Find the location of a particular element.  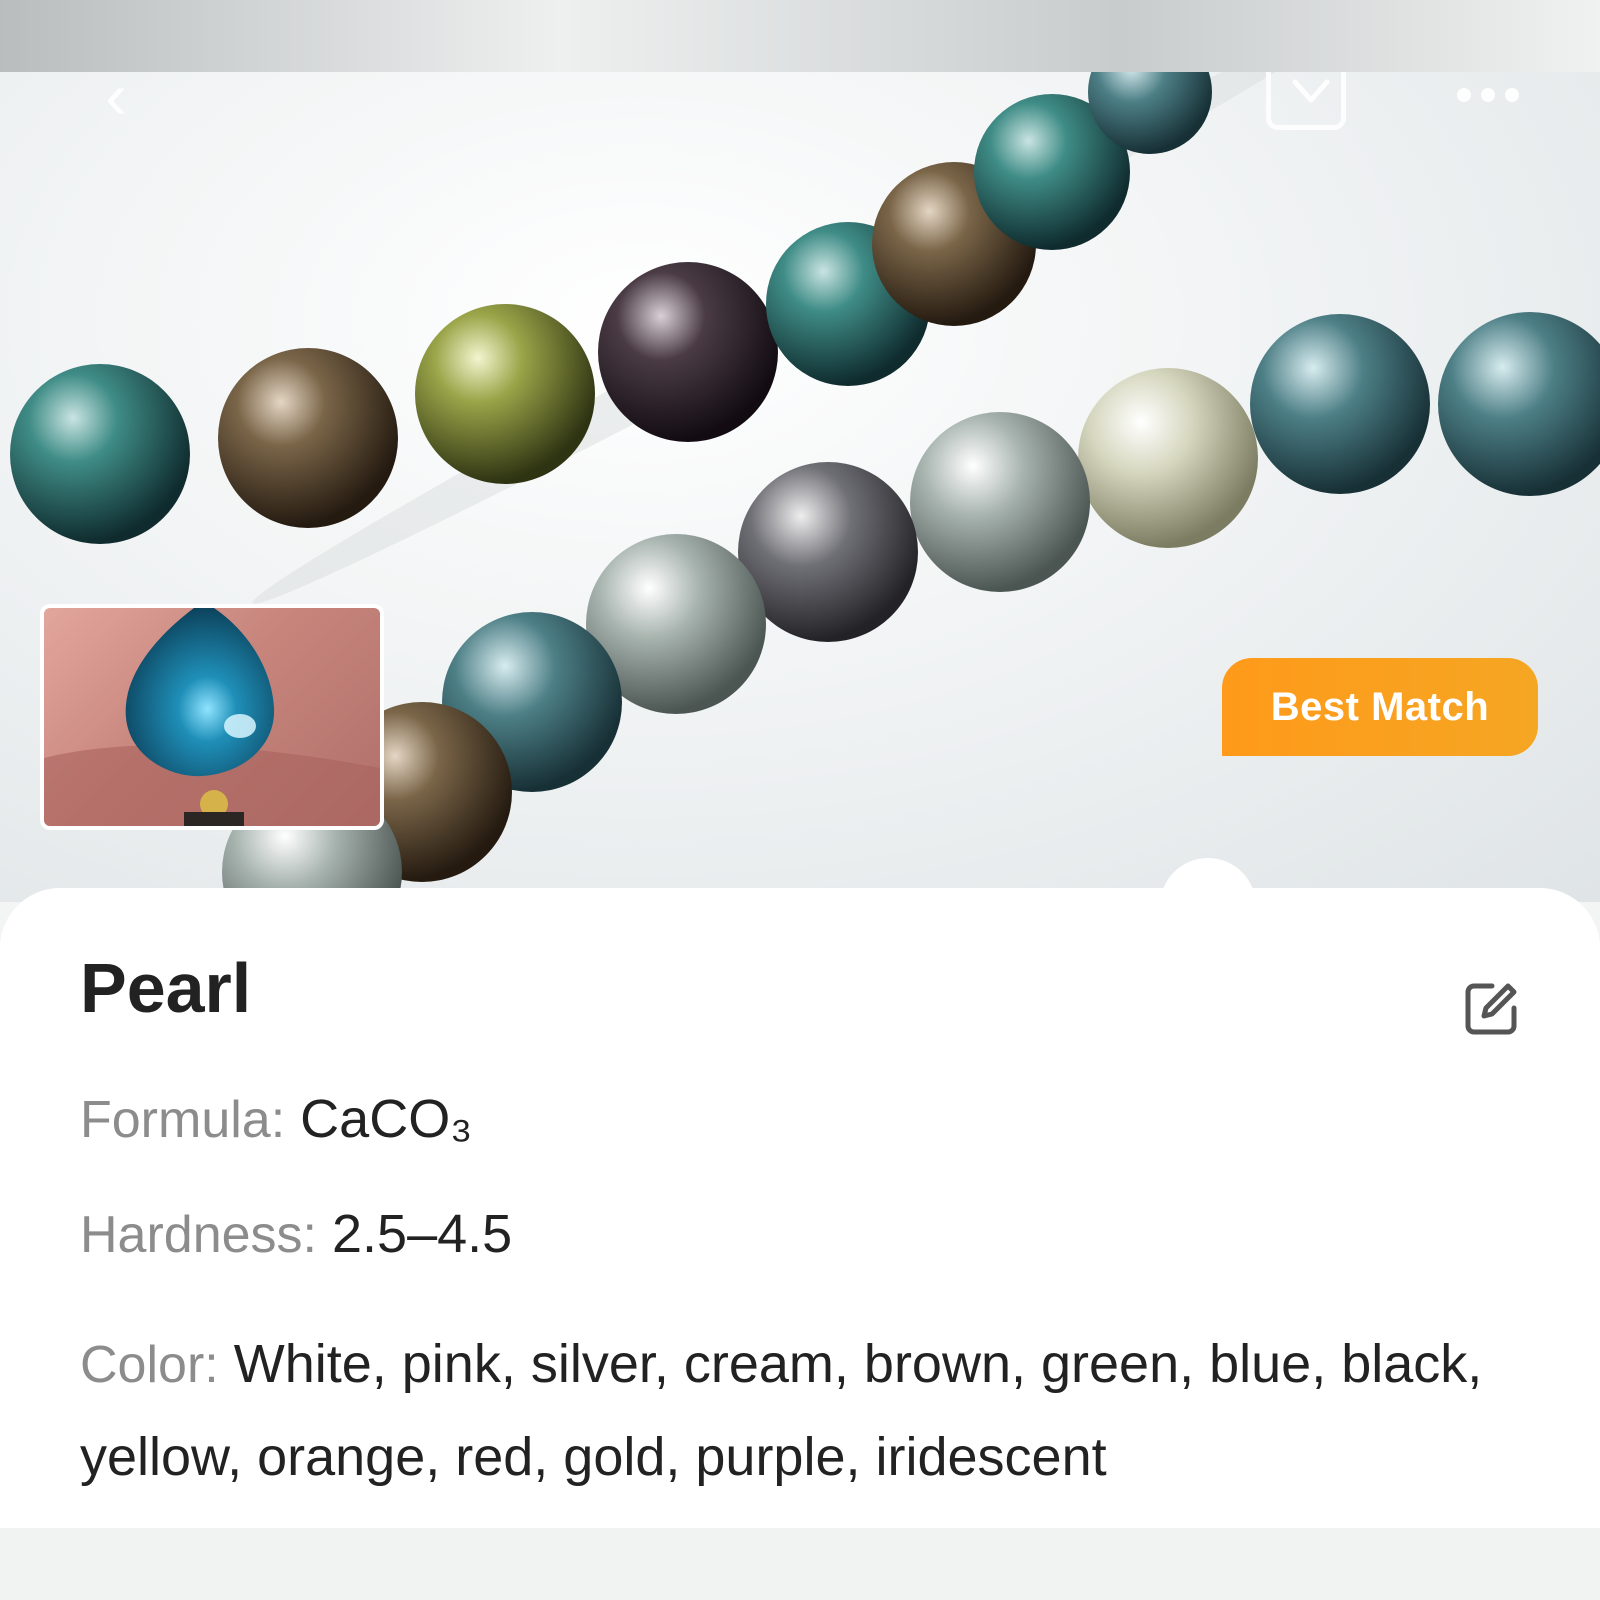

chevron-left-icon: ‹ is located at coordinates (116, 102).